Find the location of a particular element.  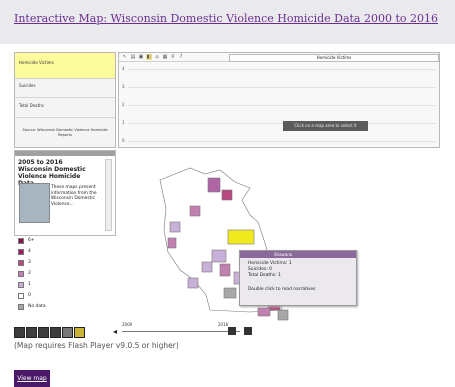

popup-county-name: Shawano is located at coordinates (283, 254).